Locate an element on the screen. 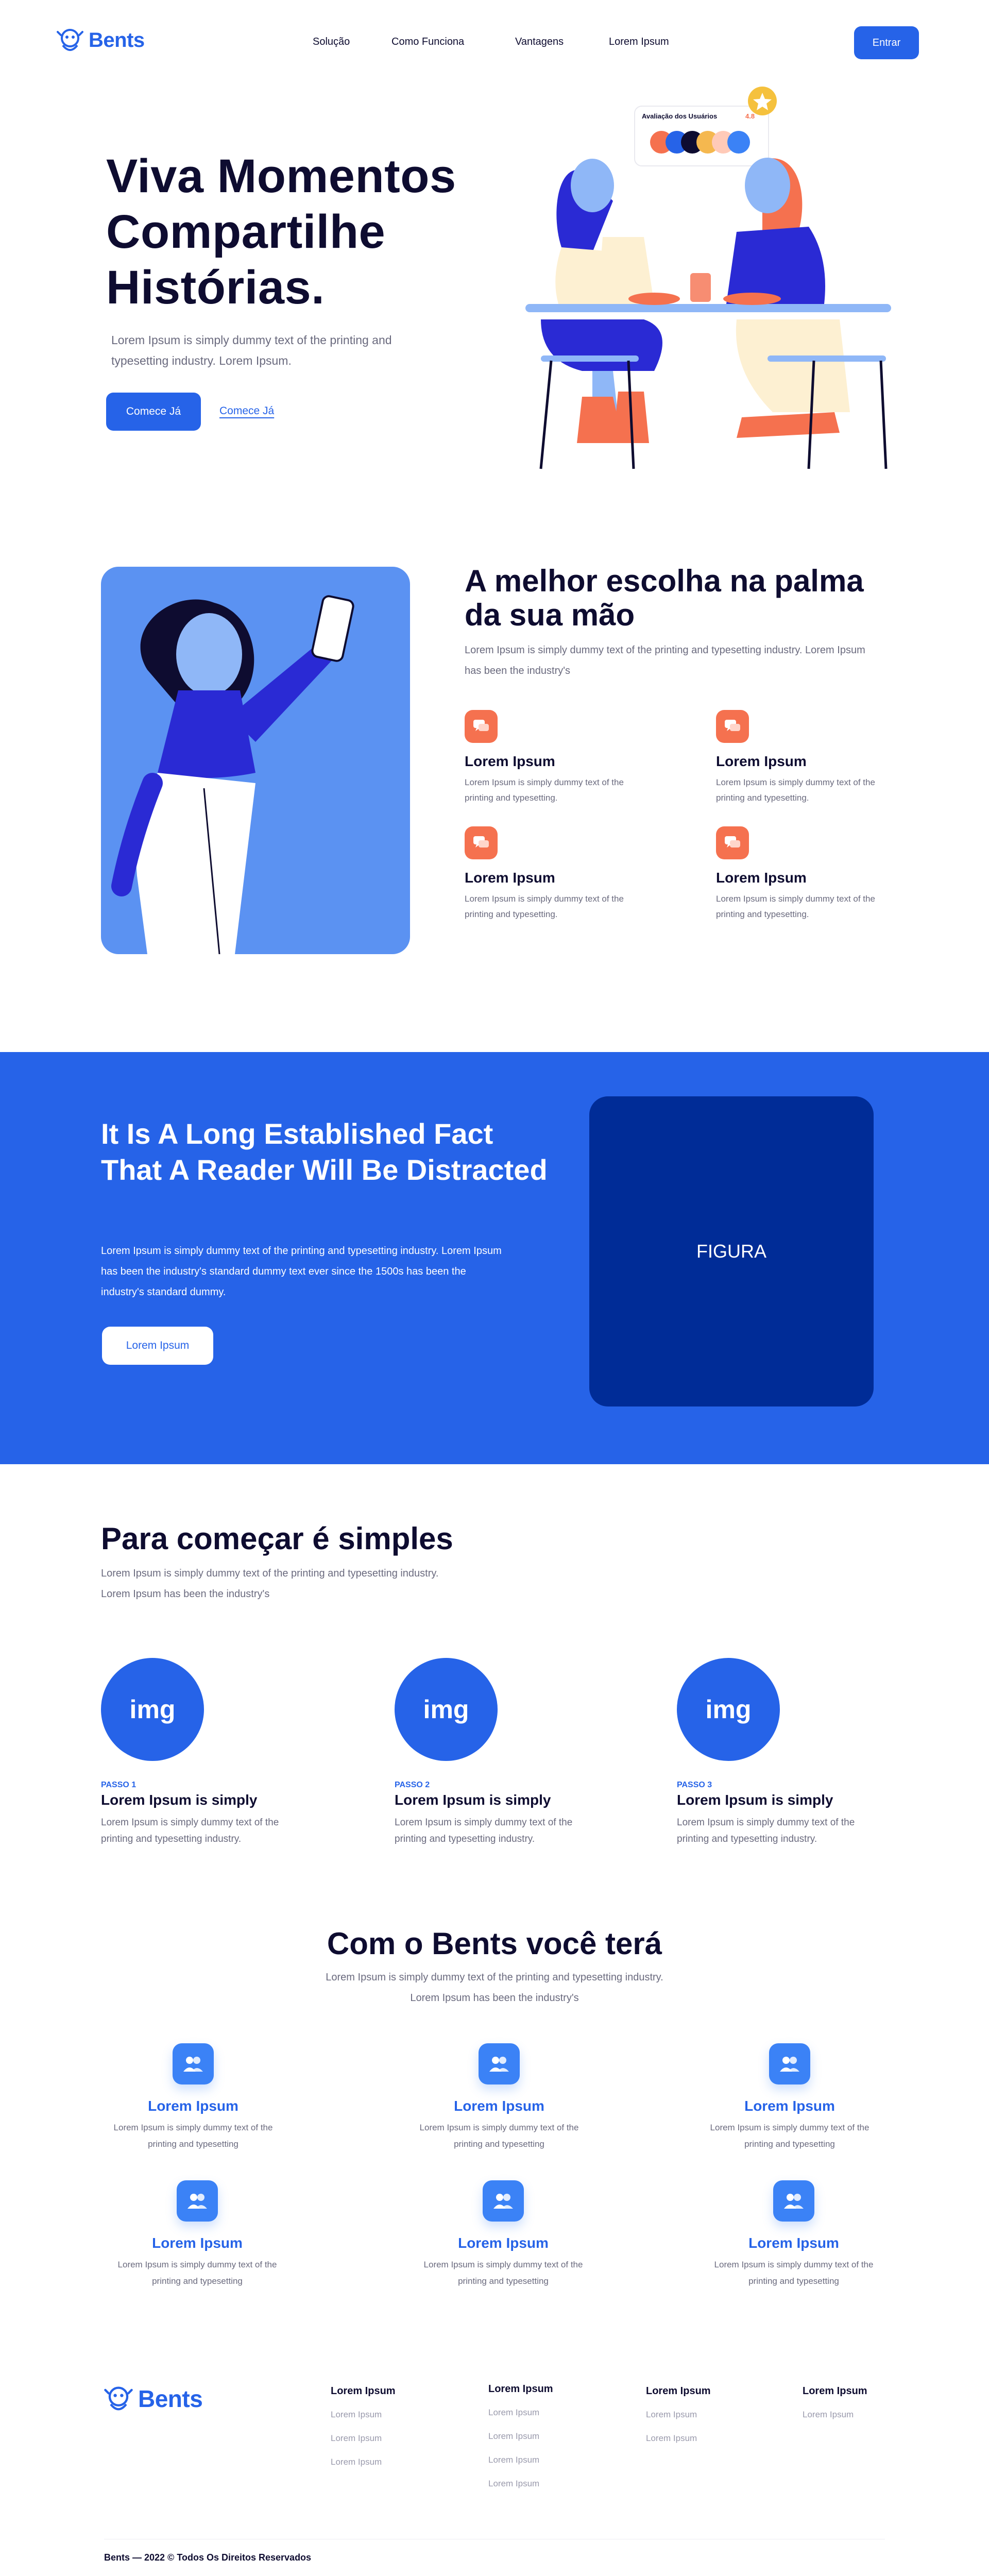  footer-column: Lorem Ipsum Lorem Ipsum Lorem Ipsum is located at coordinates (678, 2414).